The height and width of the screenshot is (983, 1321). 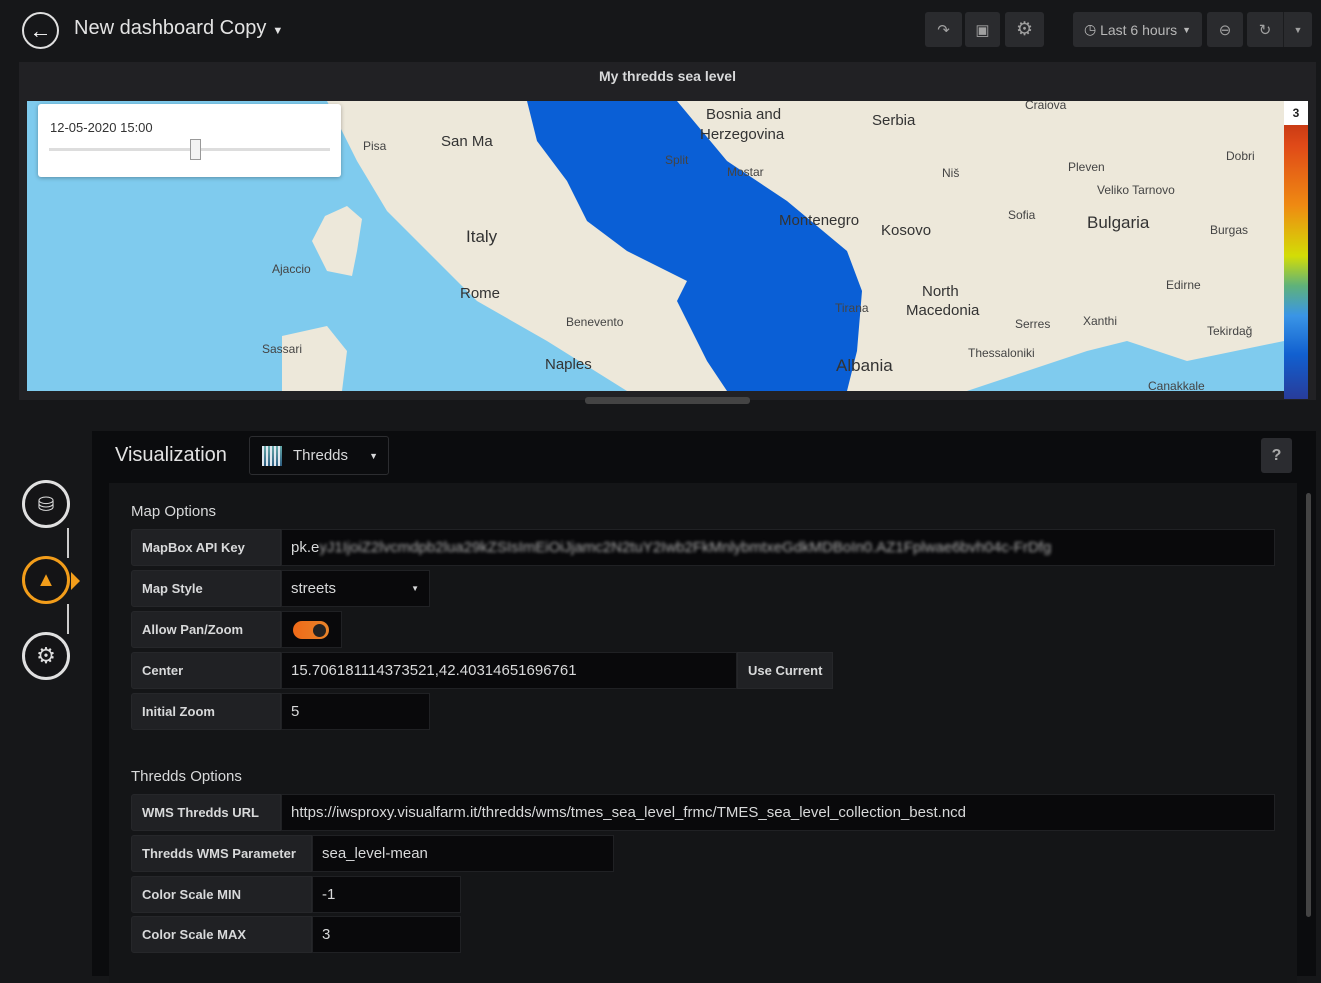 What do you see at coordinates (1033, 324) in the screenshot?
I see `map-place-label: Serres` at bounding box center [1033, 324].